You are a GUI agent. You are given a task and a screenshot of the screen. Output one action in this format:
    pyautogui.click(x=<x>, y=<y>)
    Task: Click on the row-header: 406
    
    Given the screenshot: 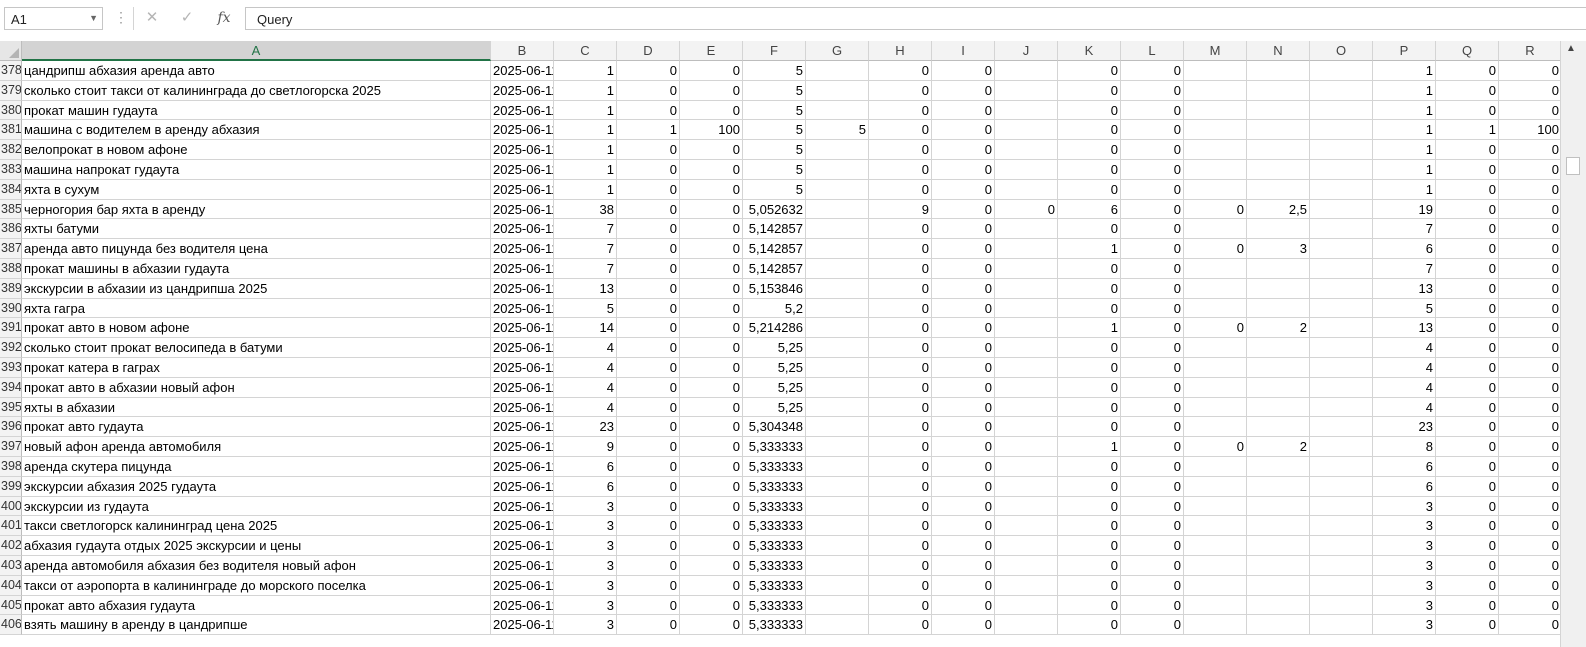 What is the action you would take?
    pyautogui.click(x=11, y=625)
    